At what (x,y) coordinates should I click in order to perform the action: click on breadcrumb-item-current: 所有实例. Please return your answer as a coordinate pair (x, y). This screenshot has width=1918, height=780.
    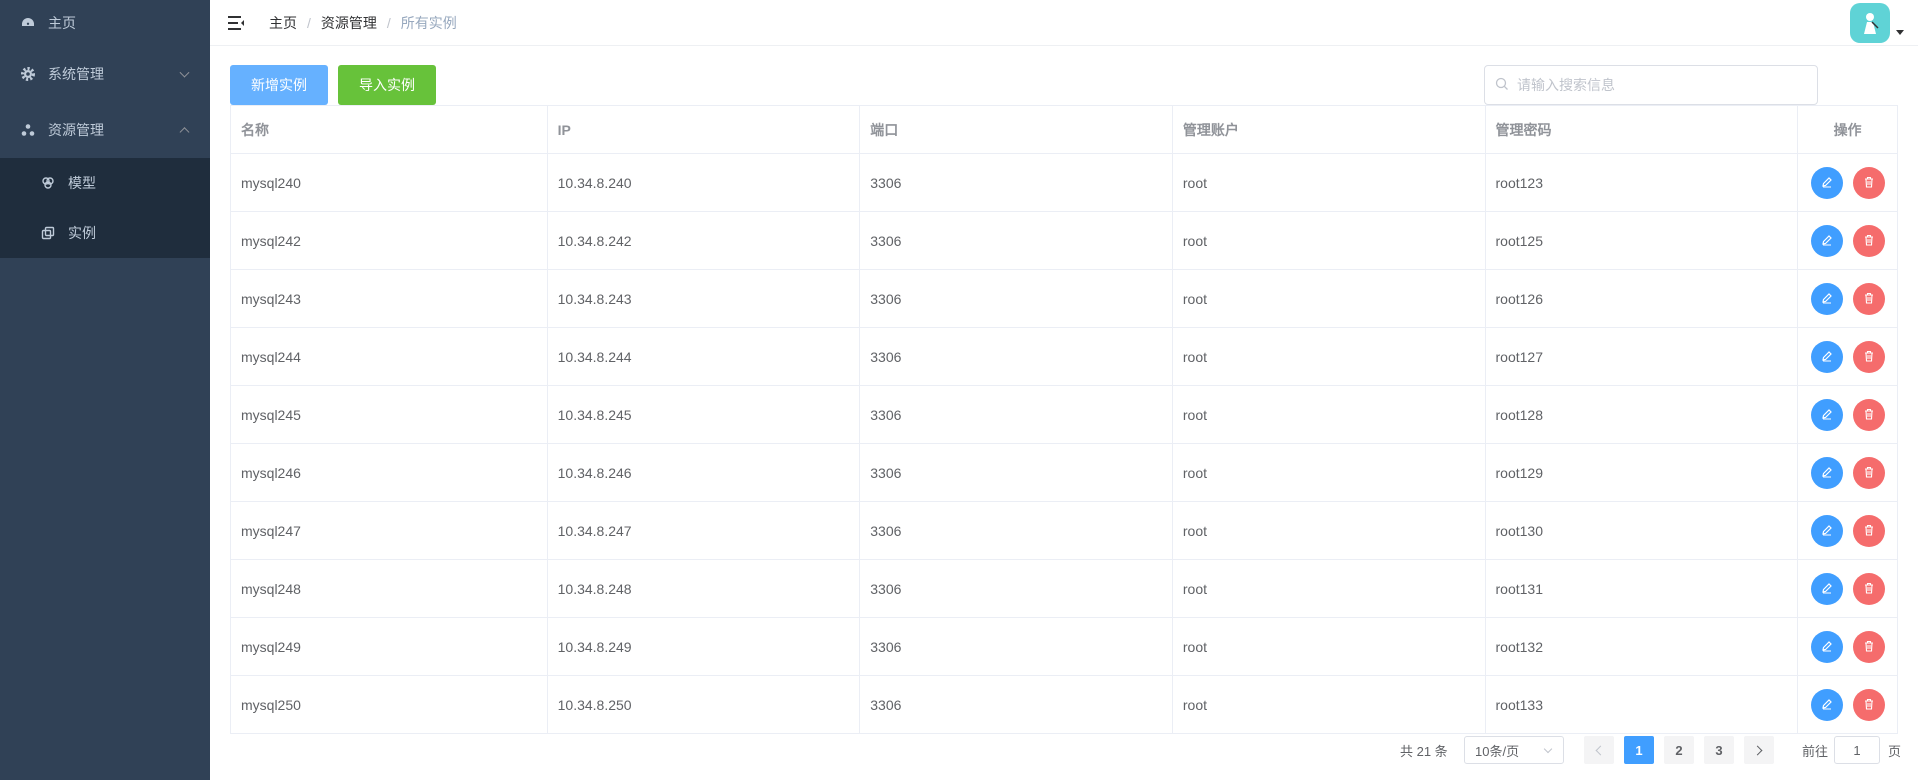
    Looking at the image, I should click on (428, 22).